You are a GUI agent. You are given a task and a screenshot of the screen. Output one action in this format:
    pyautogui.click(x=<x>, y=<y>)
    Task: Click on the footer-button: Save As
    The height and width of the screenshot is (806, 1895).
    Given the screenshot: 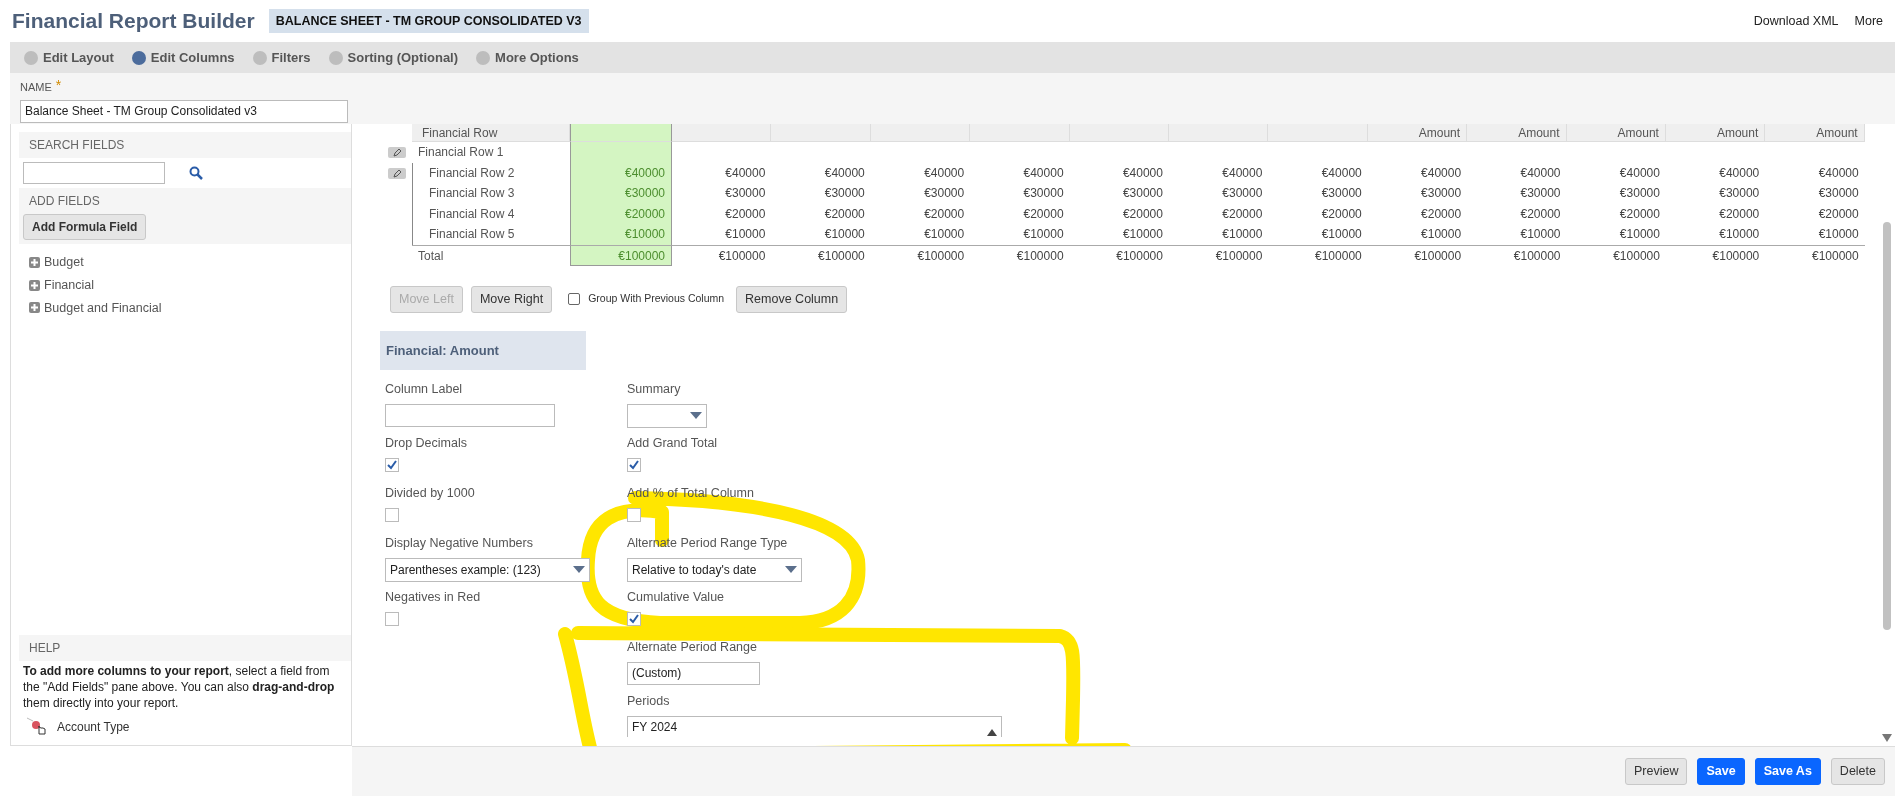 What is the action you would take?
    pyautogui.click(x=1787, y=771)
    